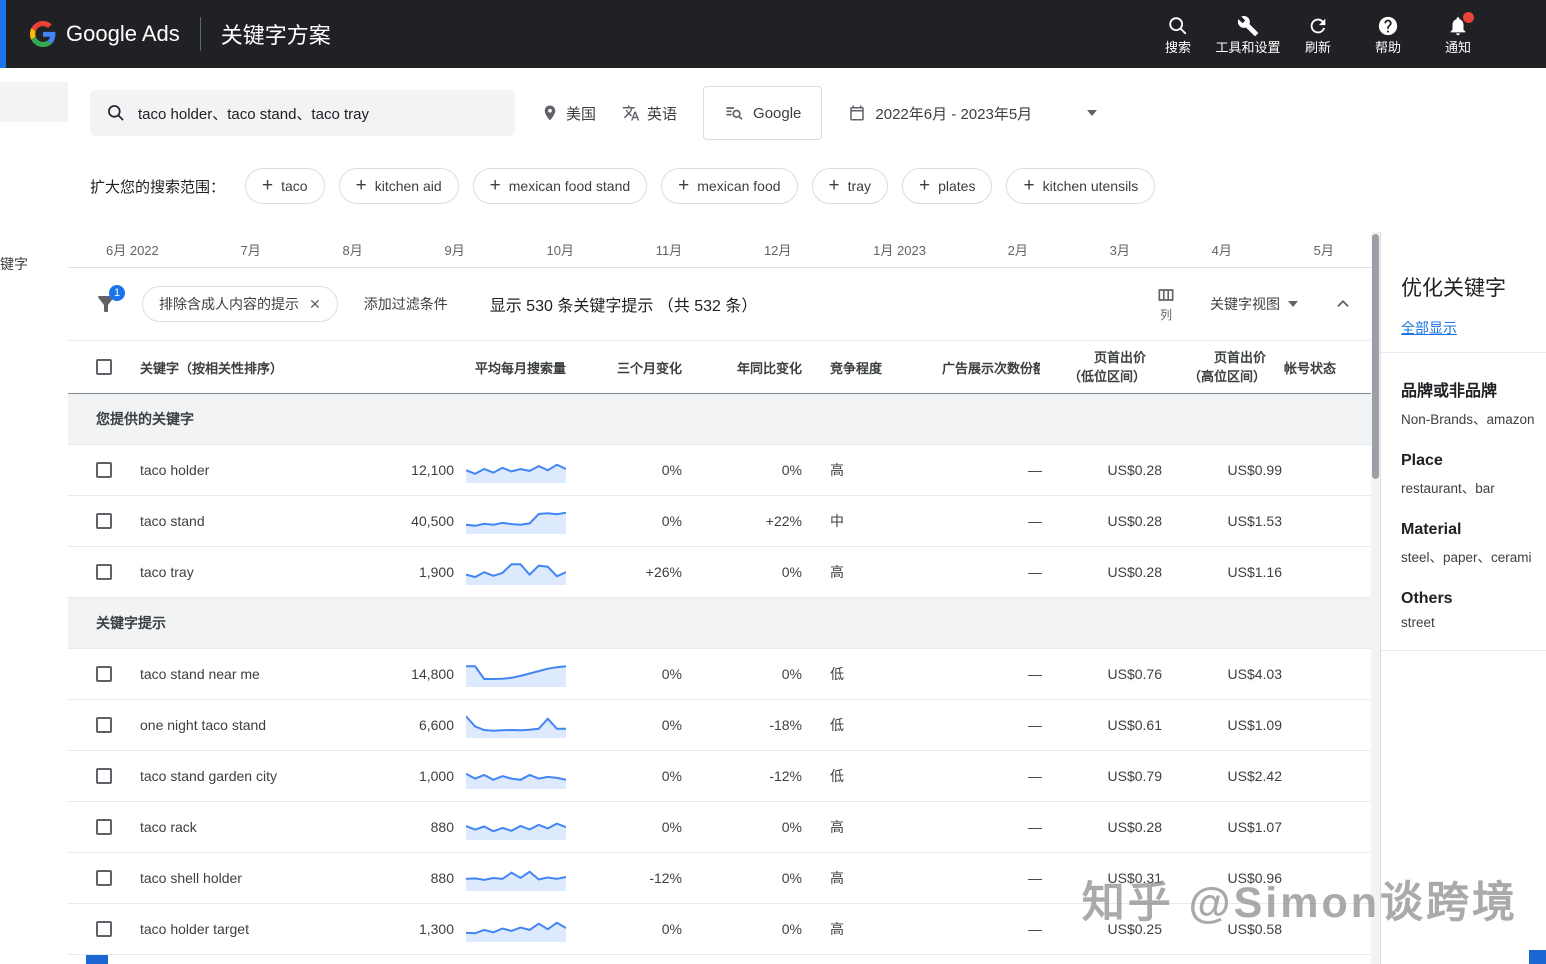 The width and height of the screenshot is (1546, 964). What do you see at coordinates (1330, 367) in the screenshot?
I see `header-status: 帐号状态` at bounding box center [1330, 367].